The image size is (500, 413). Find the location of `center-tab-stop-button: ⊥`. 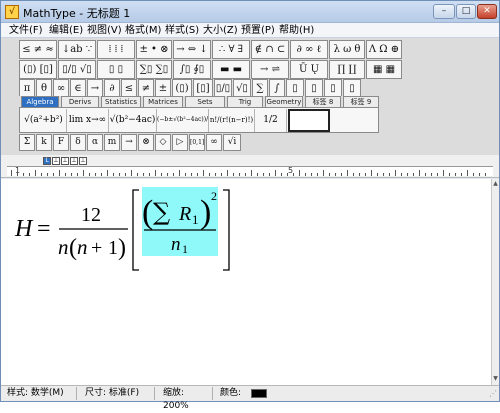

center-tab-stop-button: ⊥ is located at coordinates (56, 161).